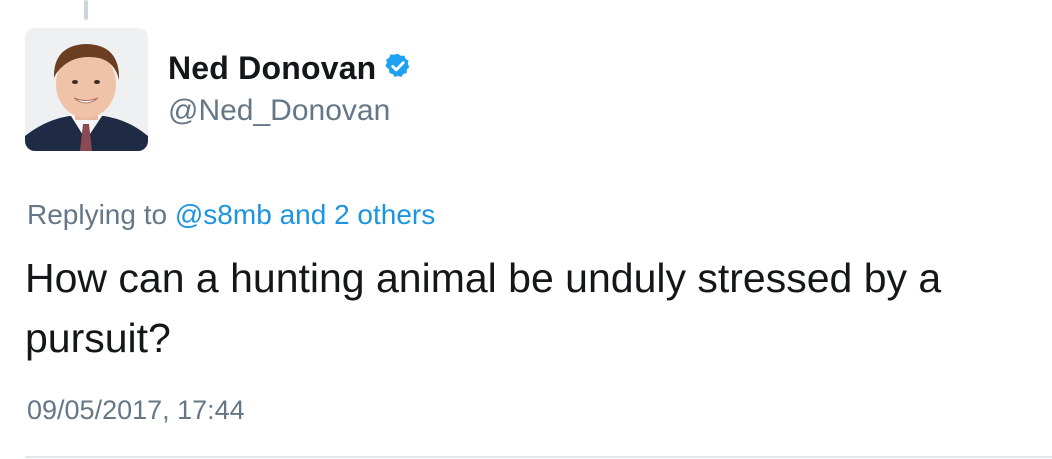  What do you see at coordinates (272, 68) in the screenshot?
I see `author-display-name: Ned Donovan` at bounding box center [272, 68].